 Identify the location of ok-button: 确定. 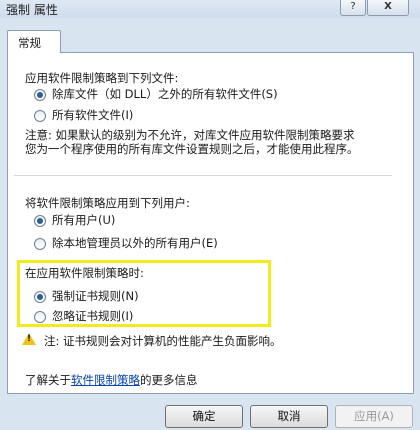
(204, 416).